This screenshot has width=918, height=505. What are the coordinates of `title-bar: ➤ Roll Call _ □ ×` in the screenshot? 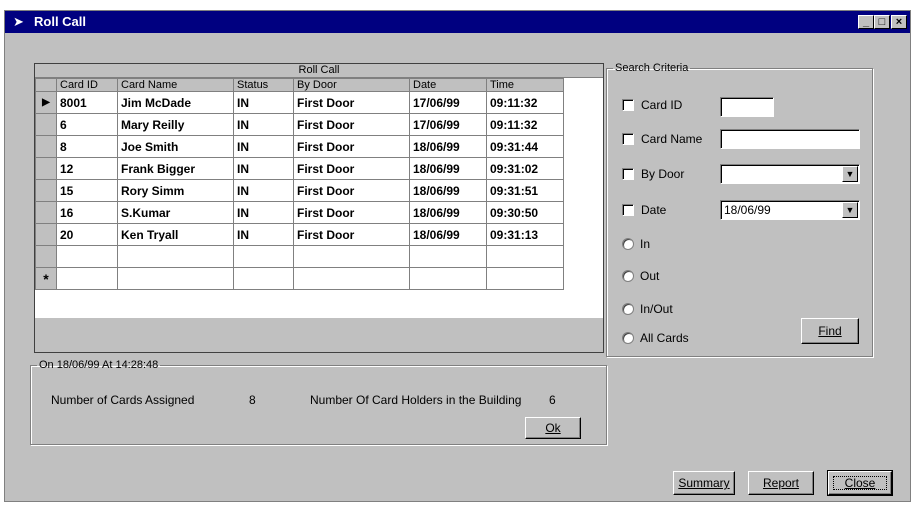 It's located at (457, 22).